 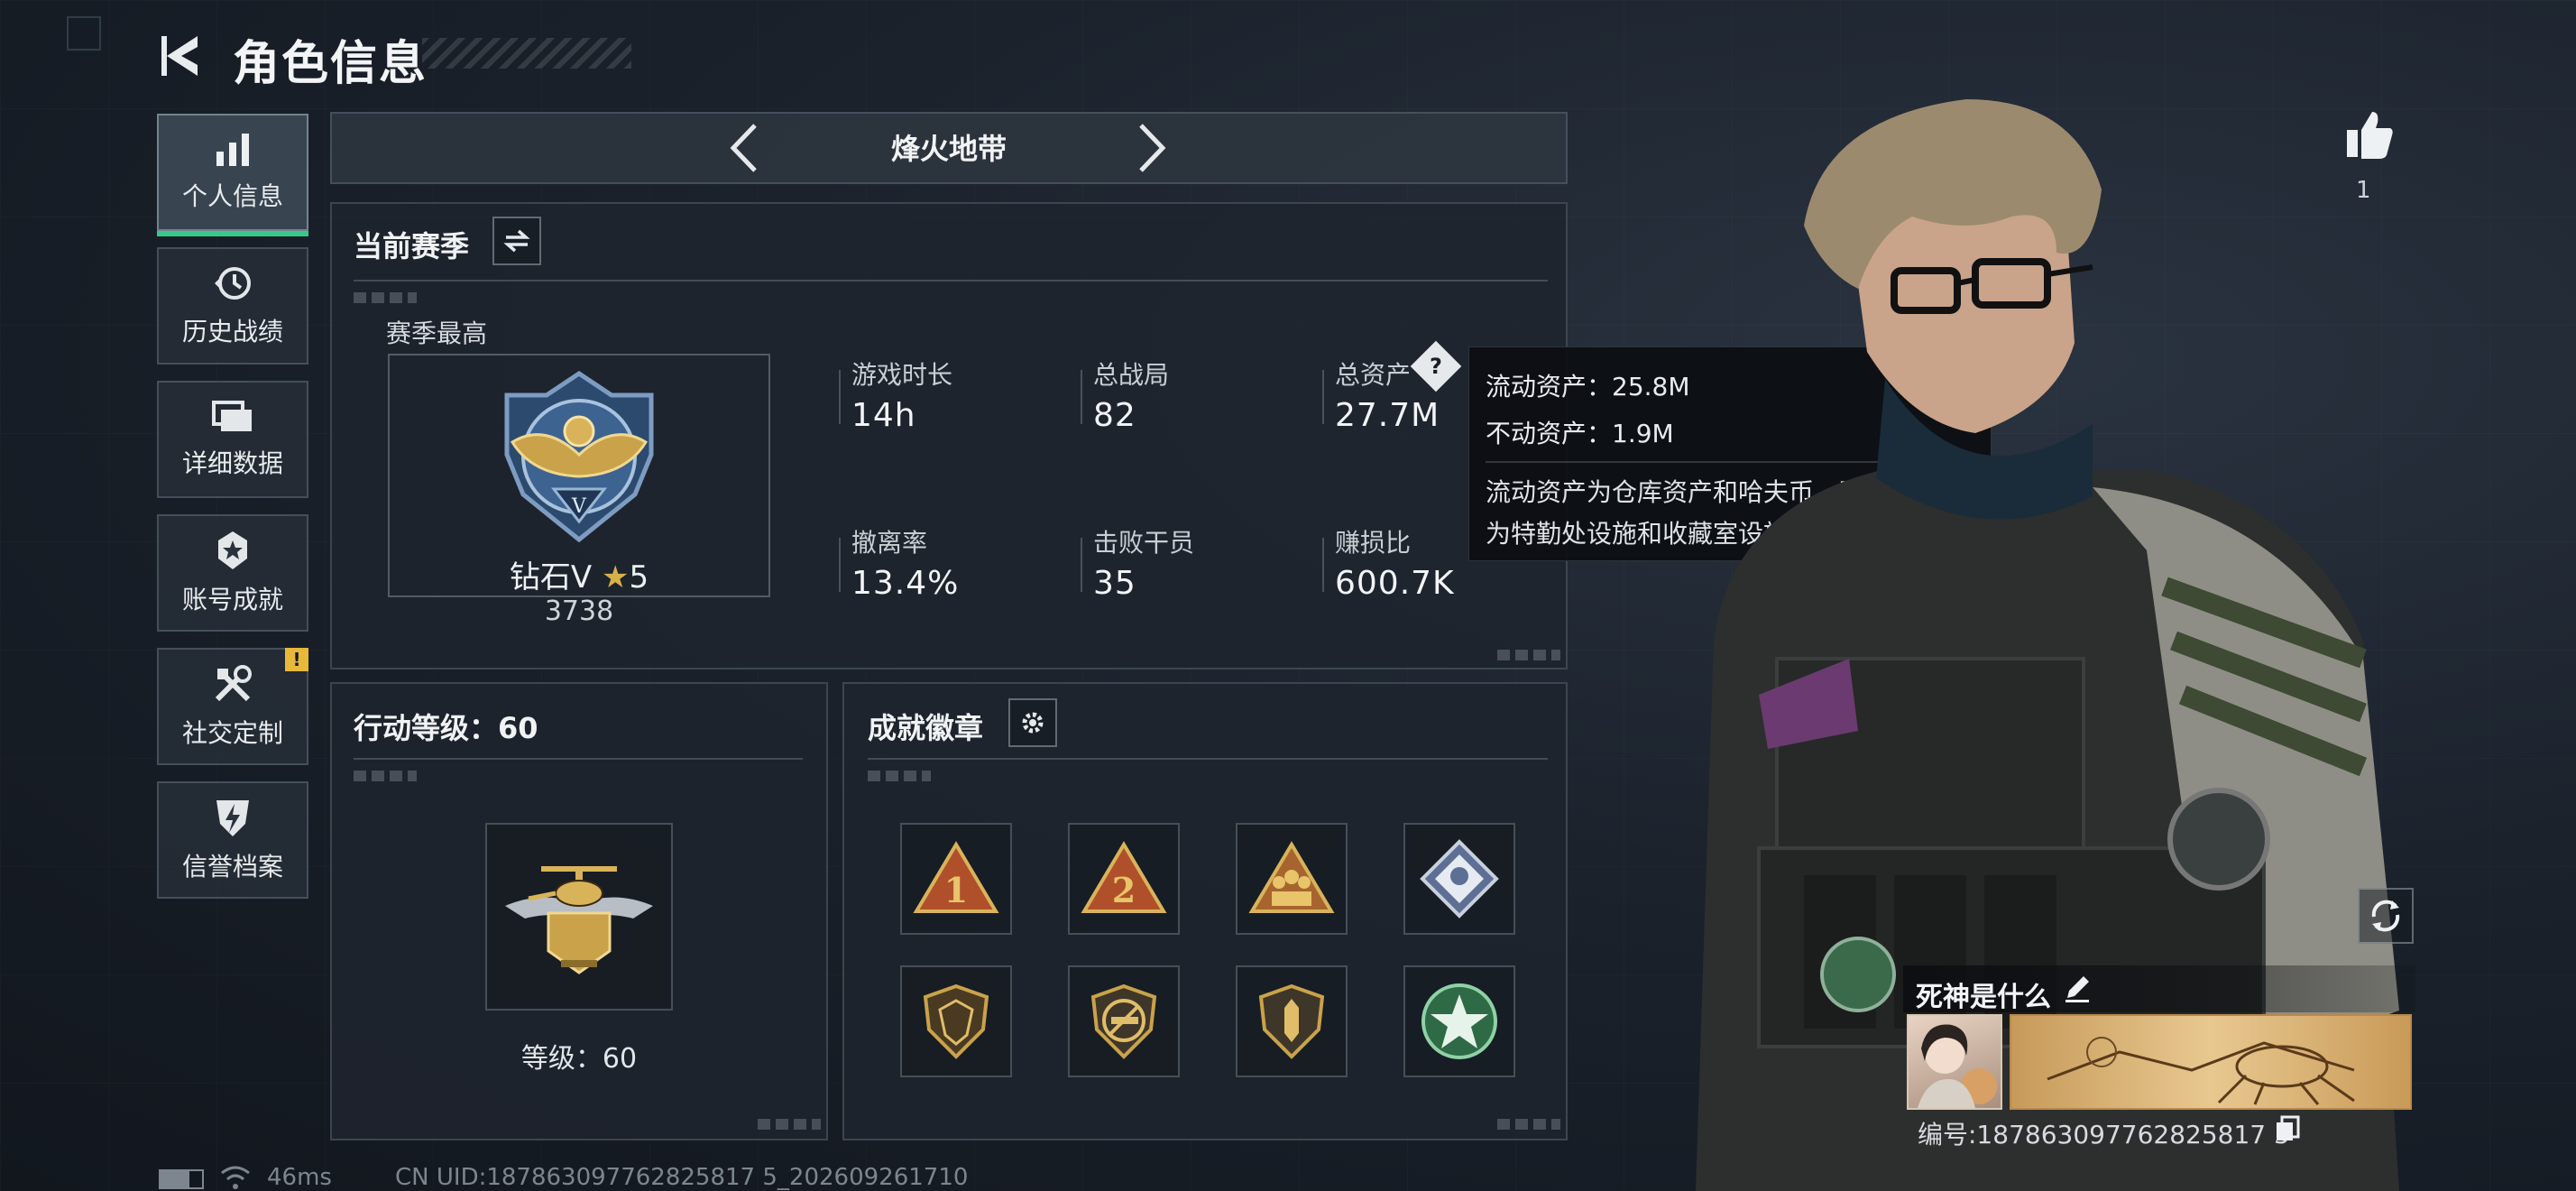 What do you see at coordinates (579, 574) in the screenshot?
I see `rank-name-row: 钻石V ★5` at bounding box center [579, 574].